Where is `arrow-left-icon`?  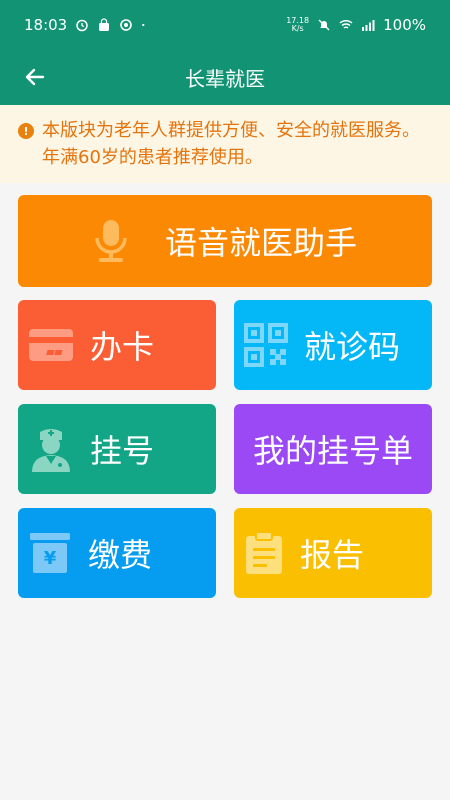
arrow-left-icon is located at coordinates (35, 77).